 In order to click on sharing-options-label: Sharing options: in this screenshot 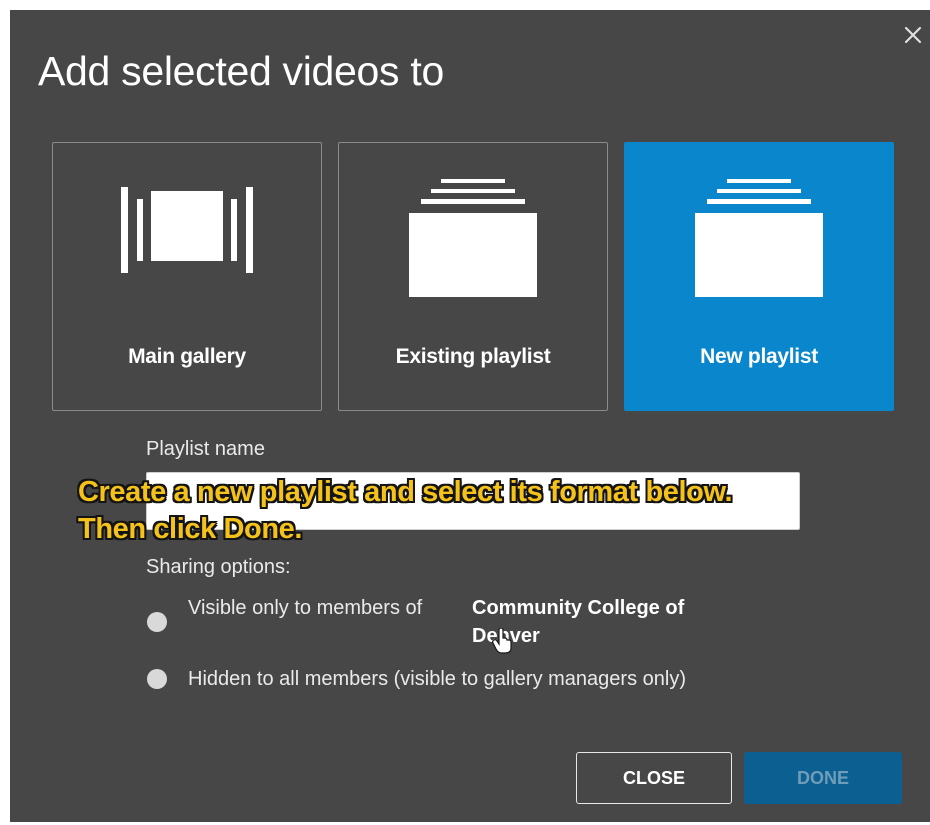, I will do `click(218, 567)`.